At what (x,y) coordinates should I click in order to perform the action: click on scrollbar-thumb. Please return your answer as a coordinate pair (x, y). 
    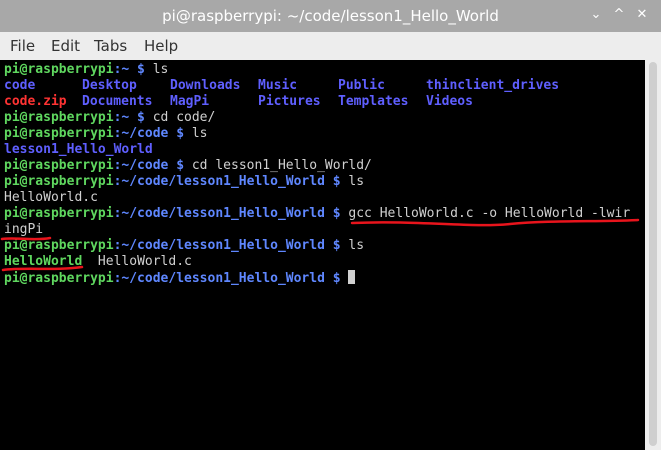
    Looking at the image, I should click on (653, 254).